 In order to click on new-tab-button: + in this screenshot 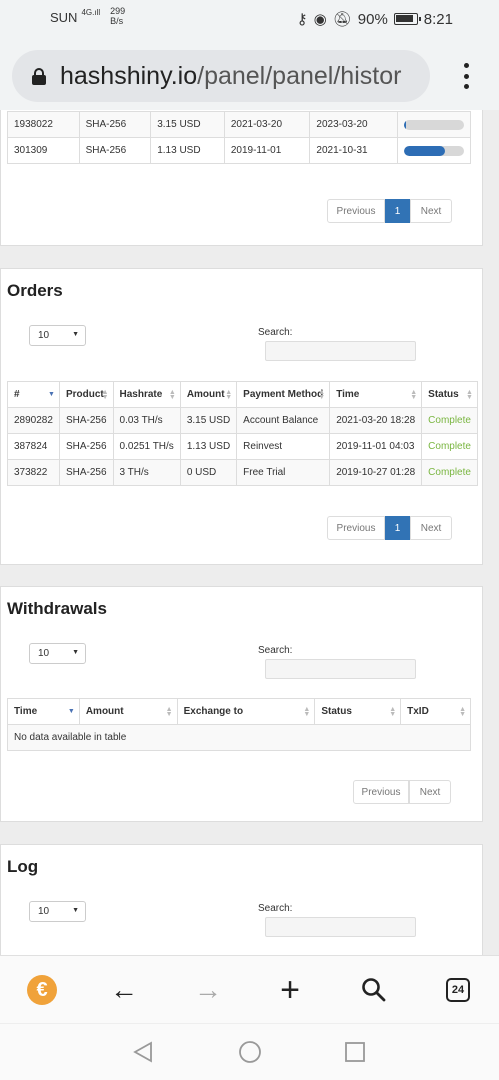, I will do `click(290, 989)`.